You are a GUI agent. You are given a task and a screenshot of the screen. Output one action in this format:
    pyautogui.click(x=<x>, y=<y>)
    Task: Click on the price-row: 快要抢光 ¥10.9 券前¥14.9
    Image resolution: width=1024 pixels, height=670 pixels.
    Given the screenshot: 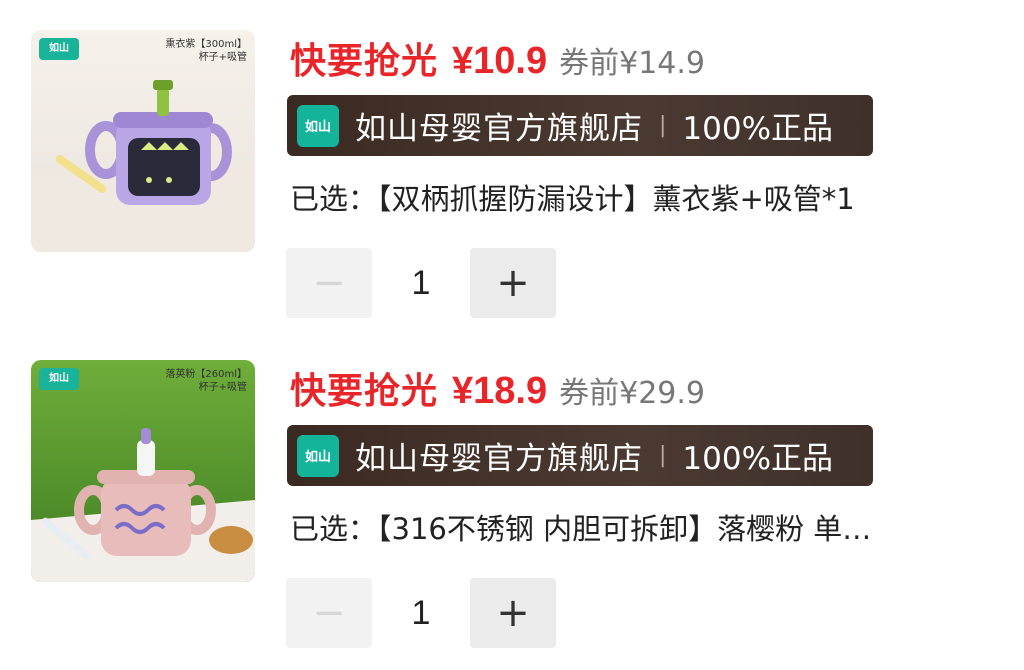 What is the action you would take?
    pyautogui.click(x=497, y=57)
    